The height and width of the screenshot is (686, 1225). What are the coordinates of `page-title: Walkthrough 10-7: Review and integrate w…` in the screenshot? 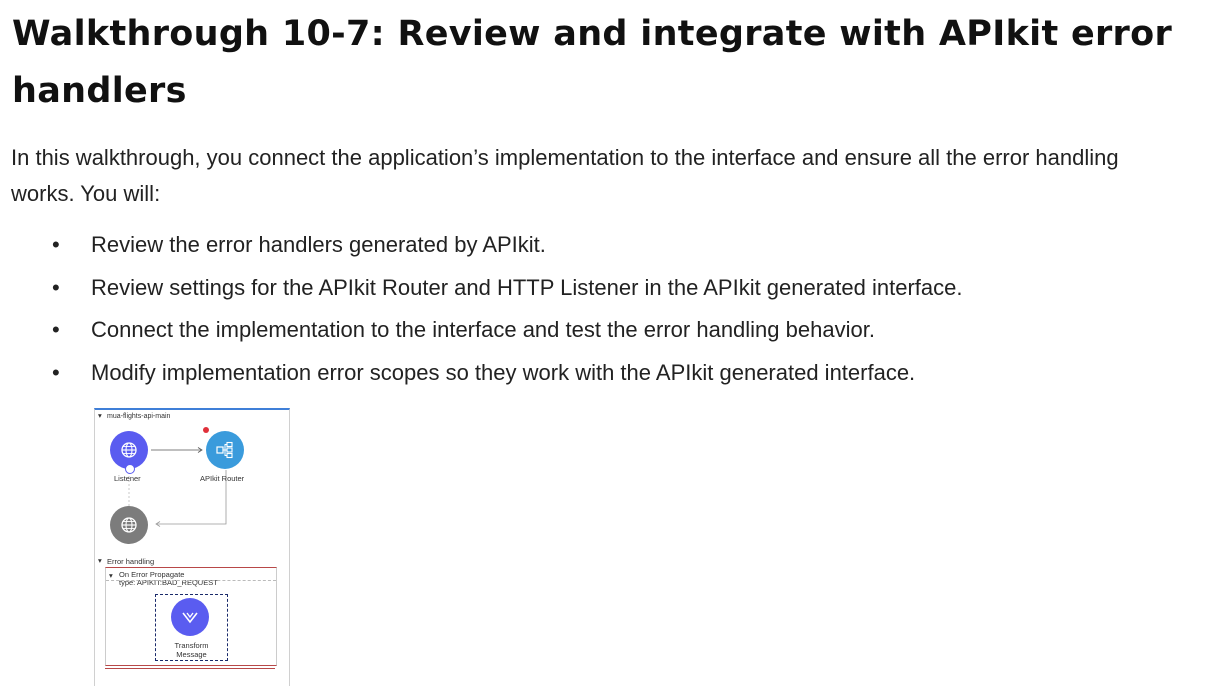 It's located at (592, 62).